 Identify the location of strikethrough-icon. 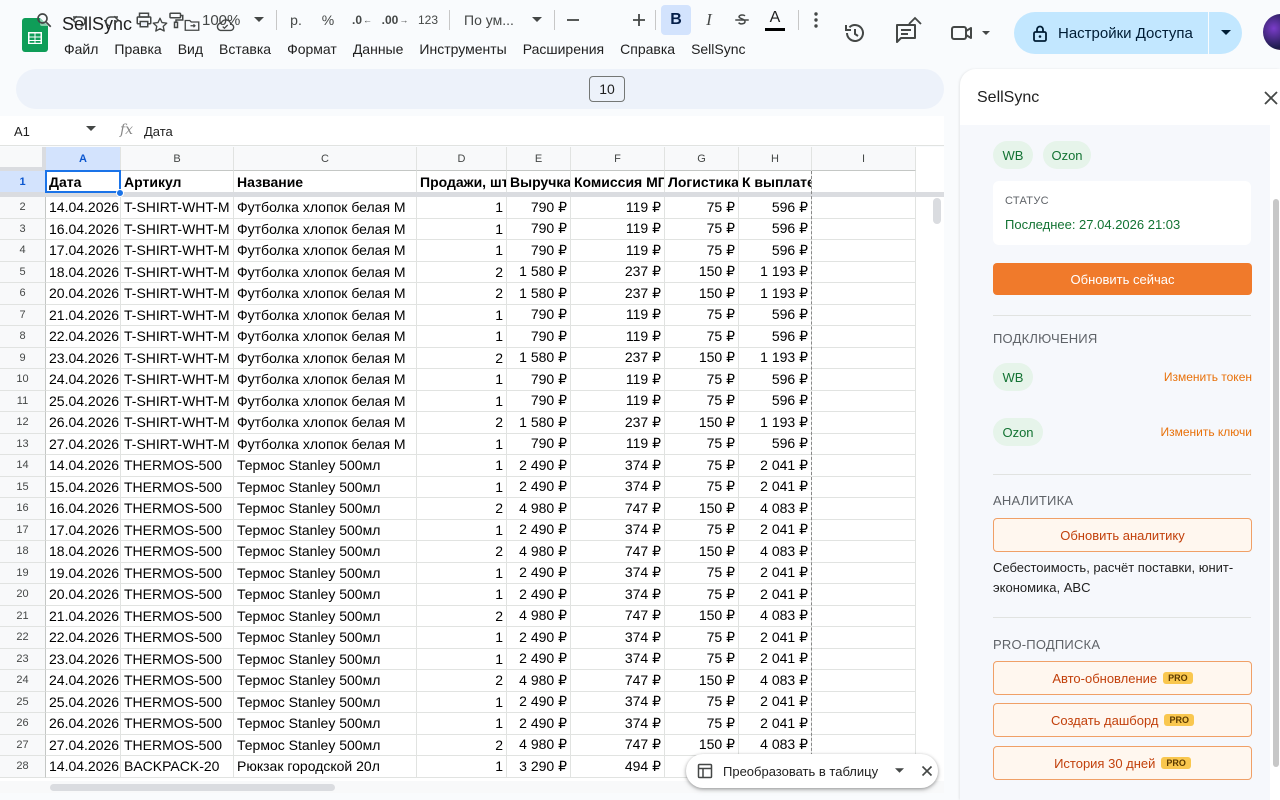
(742, 20).